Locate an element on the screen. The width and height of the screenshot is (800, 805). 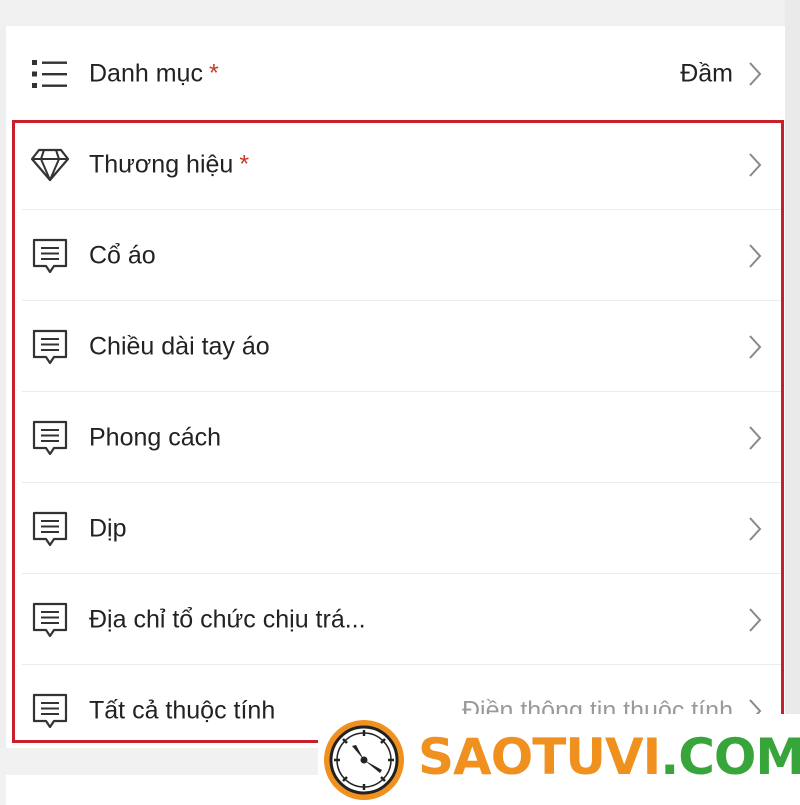
row-sleeve-length: Chiều dài tay áo is located at coordinates (395, 346).